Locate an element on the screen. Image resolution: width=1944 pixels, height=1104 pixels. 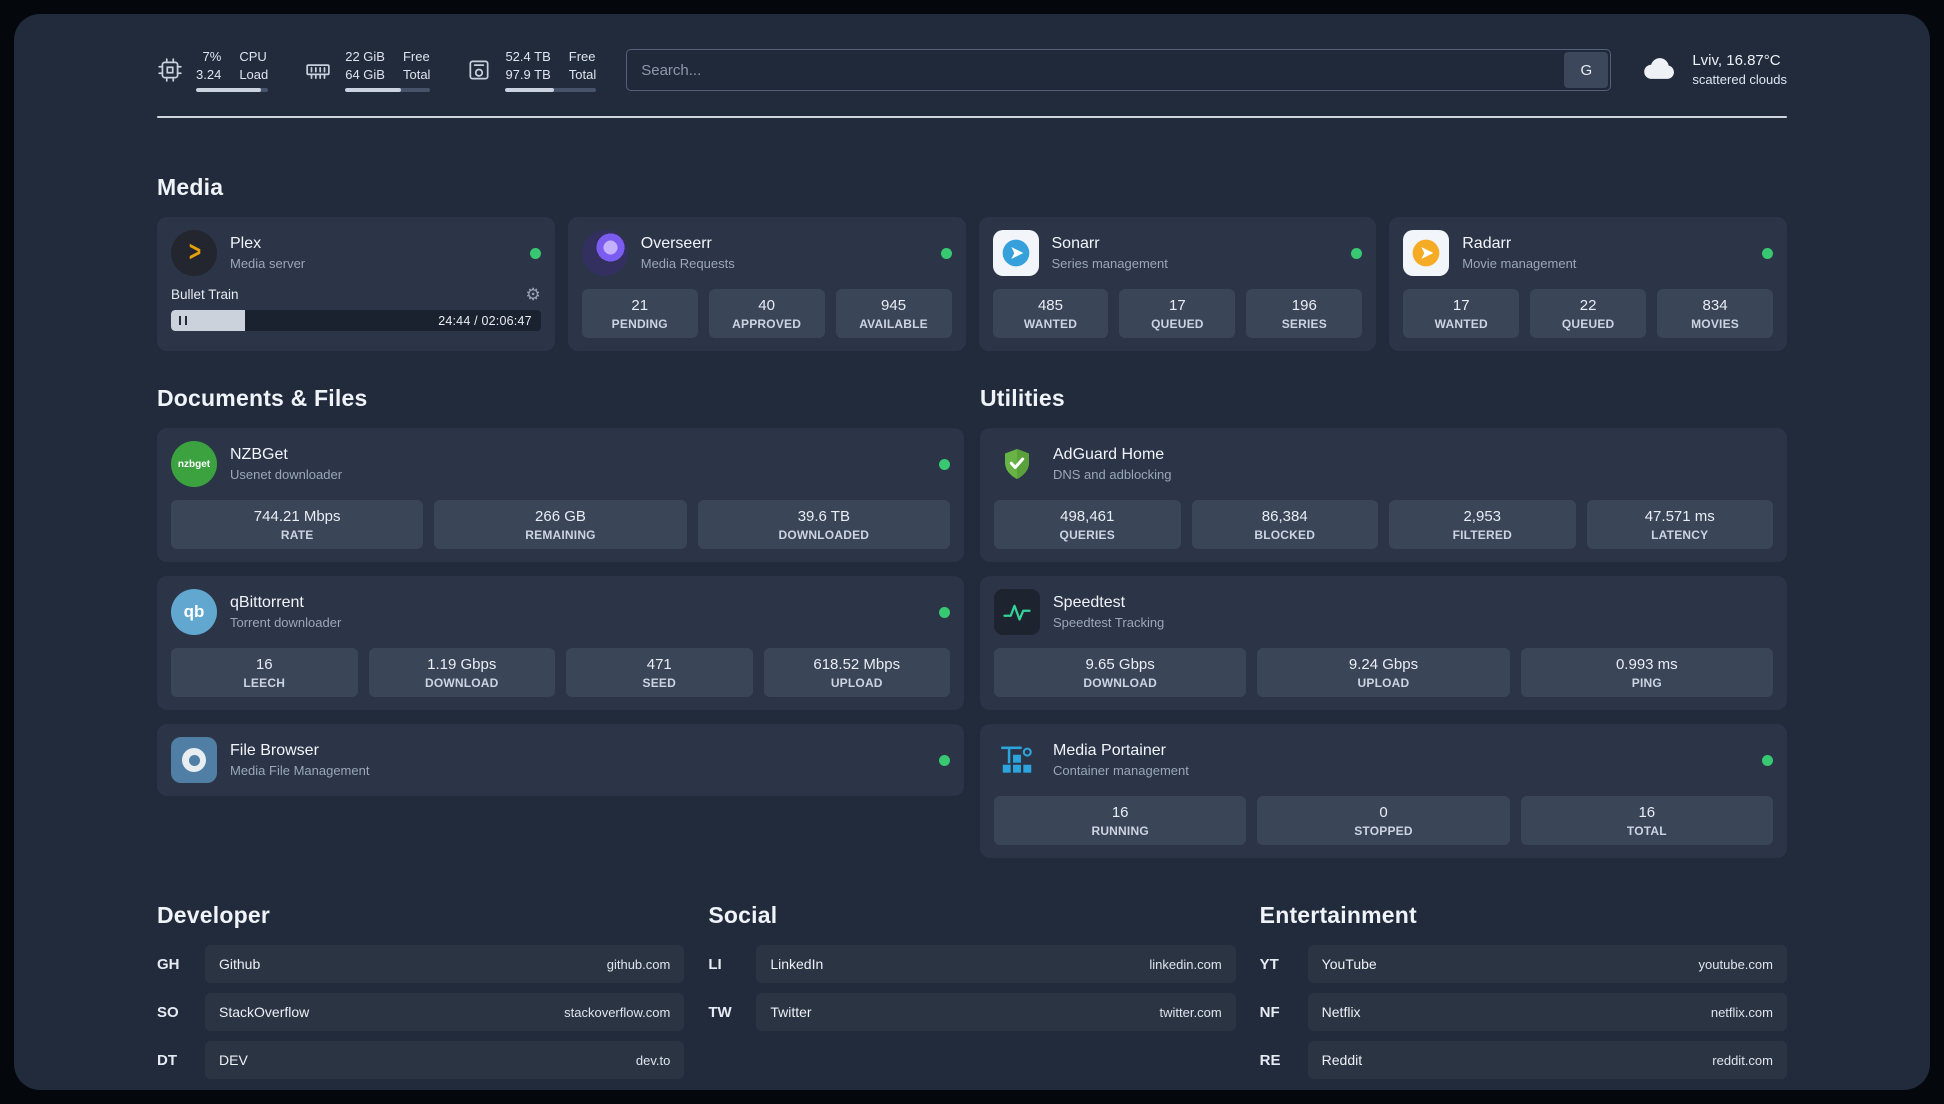
stat-download: 9.65 Gbps DOWNLOAD is located at coordinates (1120, 673).